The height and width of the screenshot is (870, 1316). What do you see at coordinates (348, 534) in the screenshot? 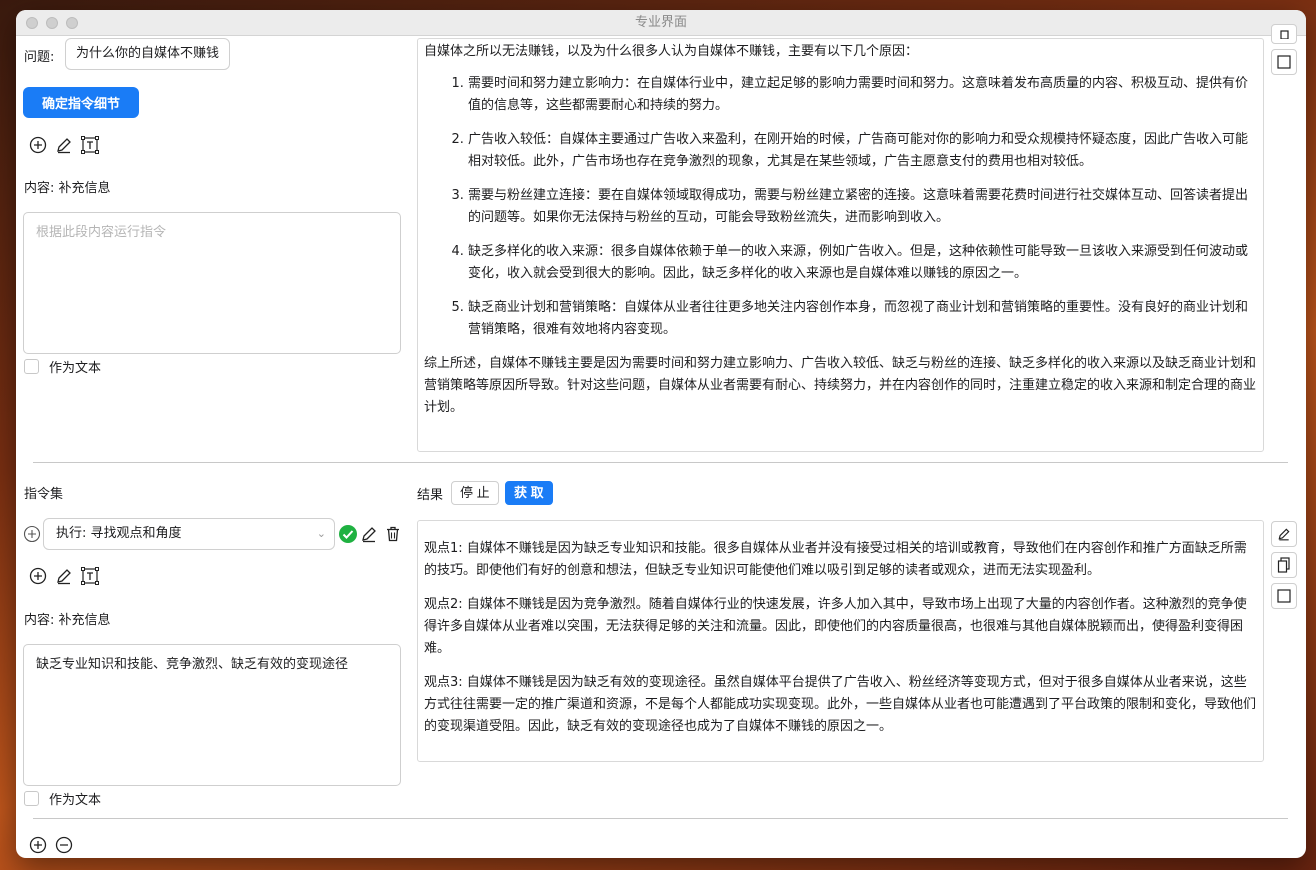
I see `check-circle-icon` at bounding box center [348, 534].